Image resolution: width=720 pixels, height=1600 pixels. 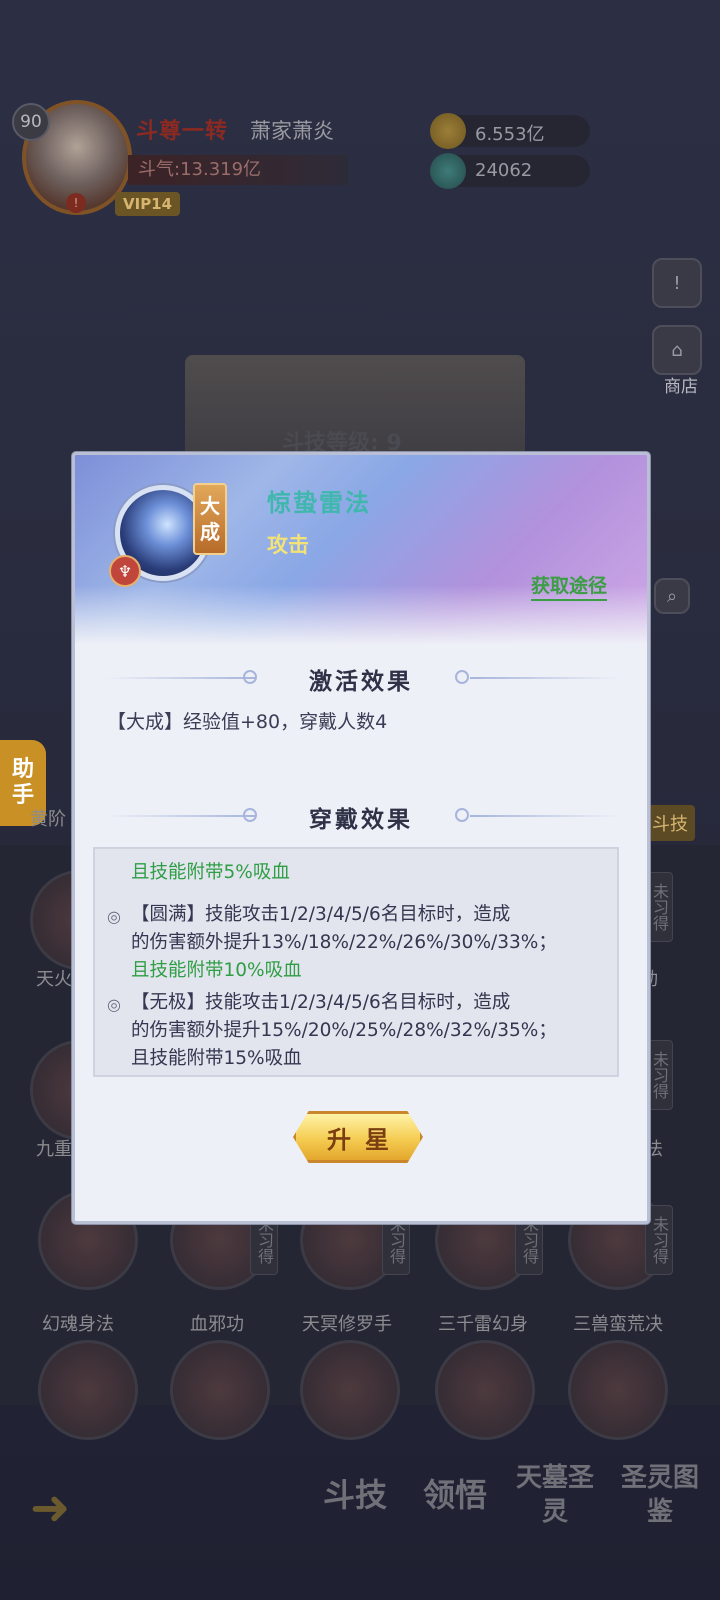 I want to click on tier-char-1: 大, so click(x=210, y=506).